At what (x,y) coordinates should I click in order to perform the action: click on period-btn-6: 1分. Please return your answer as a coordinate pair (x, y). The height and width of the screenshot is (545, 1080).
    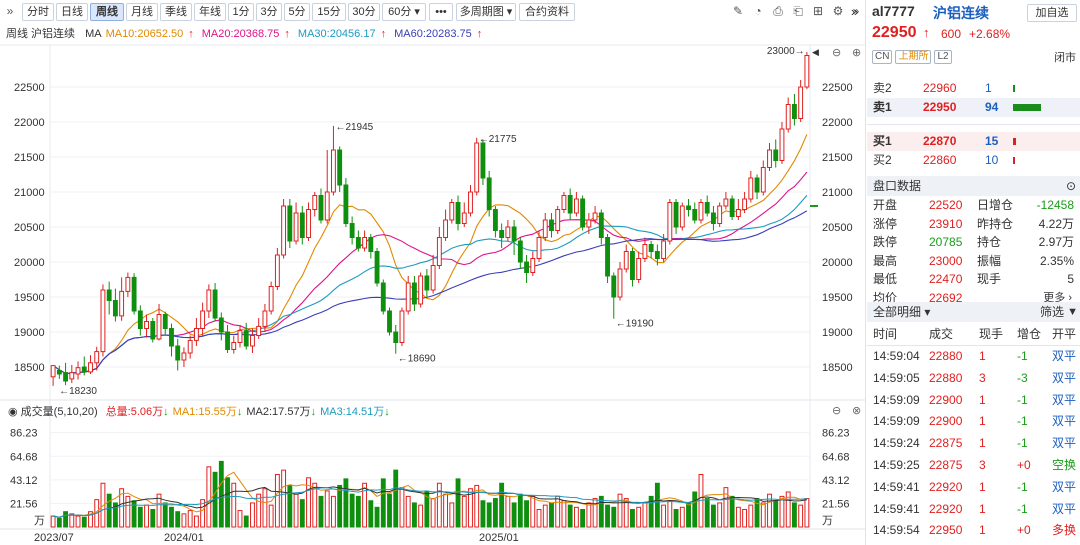
    Looking at the image, I should click on (241, 12).